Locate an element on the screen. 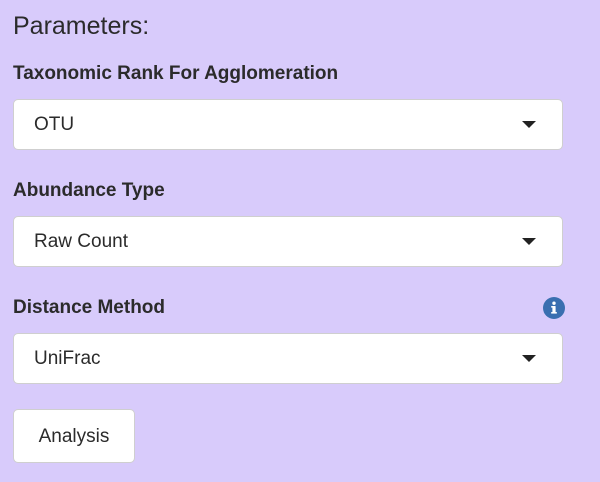 The width and height of the screenshot is (600, 482). abundance-type-select: Raw Count is located at coordinates (288, 241).